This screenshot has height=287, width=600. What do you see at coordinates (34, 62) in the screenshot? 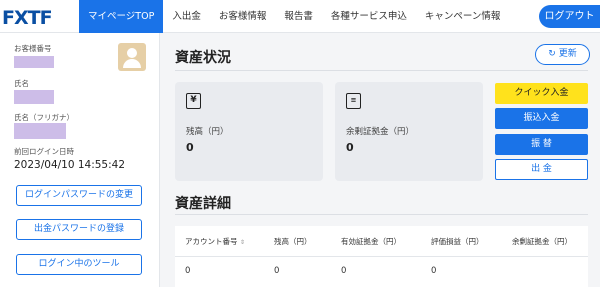
I see `customer-number-redacted` at bounding box center [34, 62].